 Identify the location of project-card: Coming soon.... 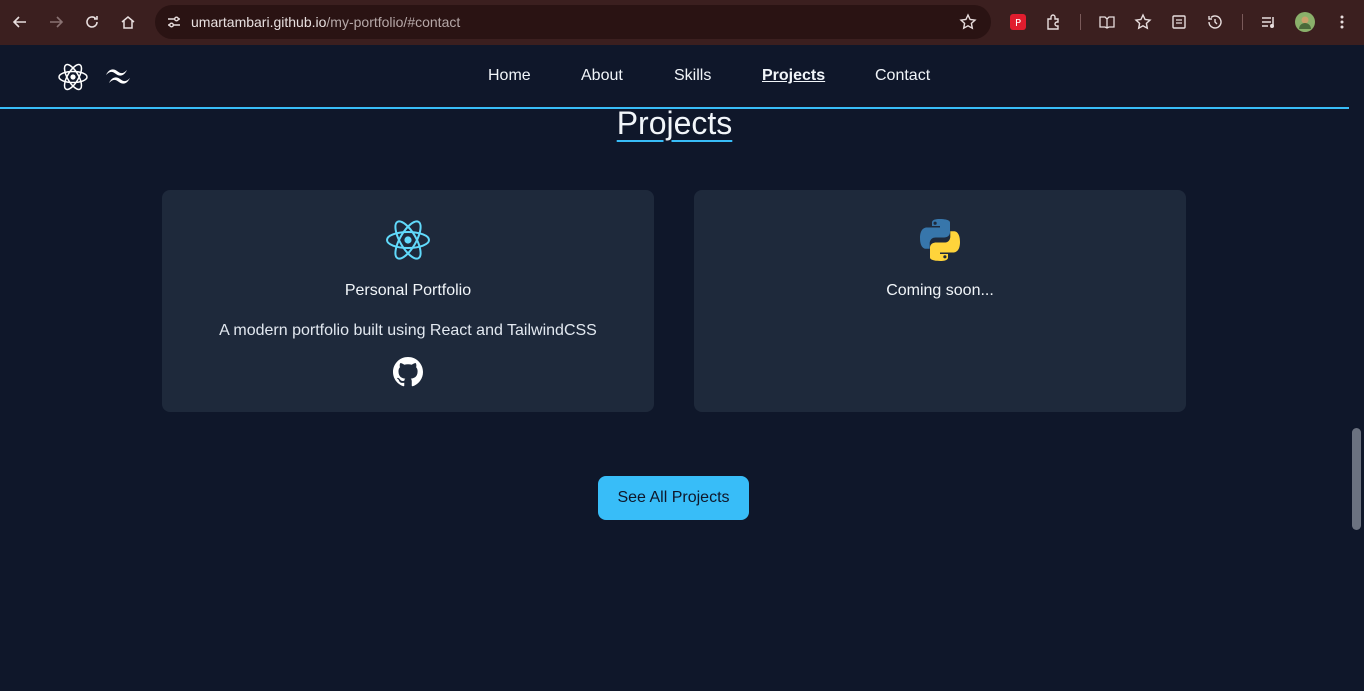
(940, 301).